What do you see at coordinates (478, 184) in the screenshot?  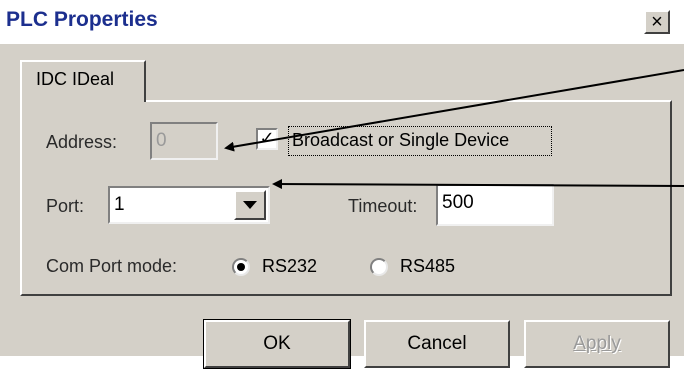 I see `arrow-to-port-dropdown` at bounding box center [478, 184].